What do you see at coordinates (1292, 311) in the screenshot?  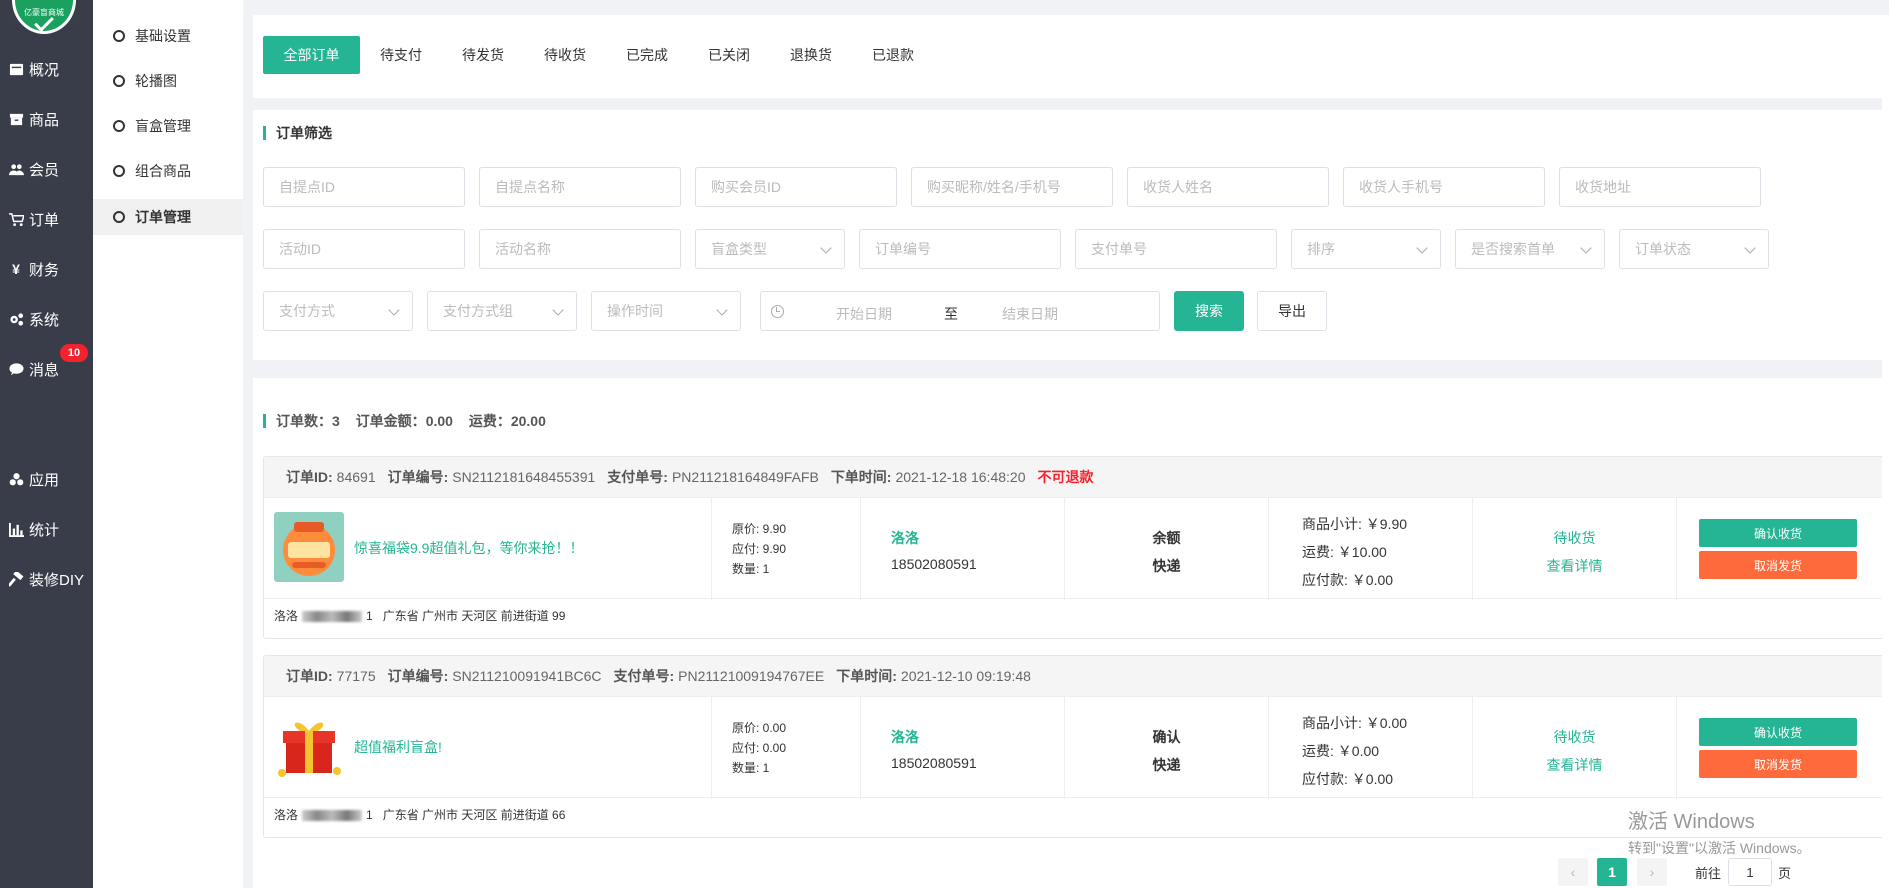 I see `export-button: 导出` at bounding box center [1292, 311].